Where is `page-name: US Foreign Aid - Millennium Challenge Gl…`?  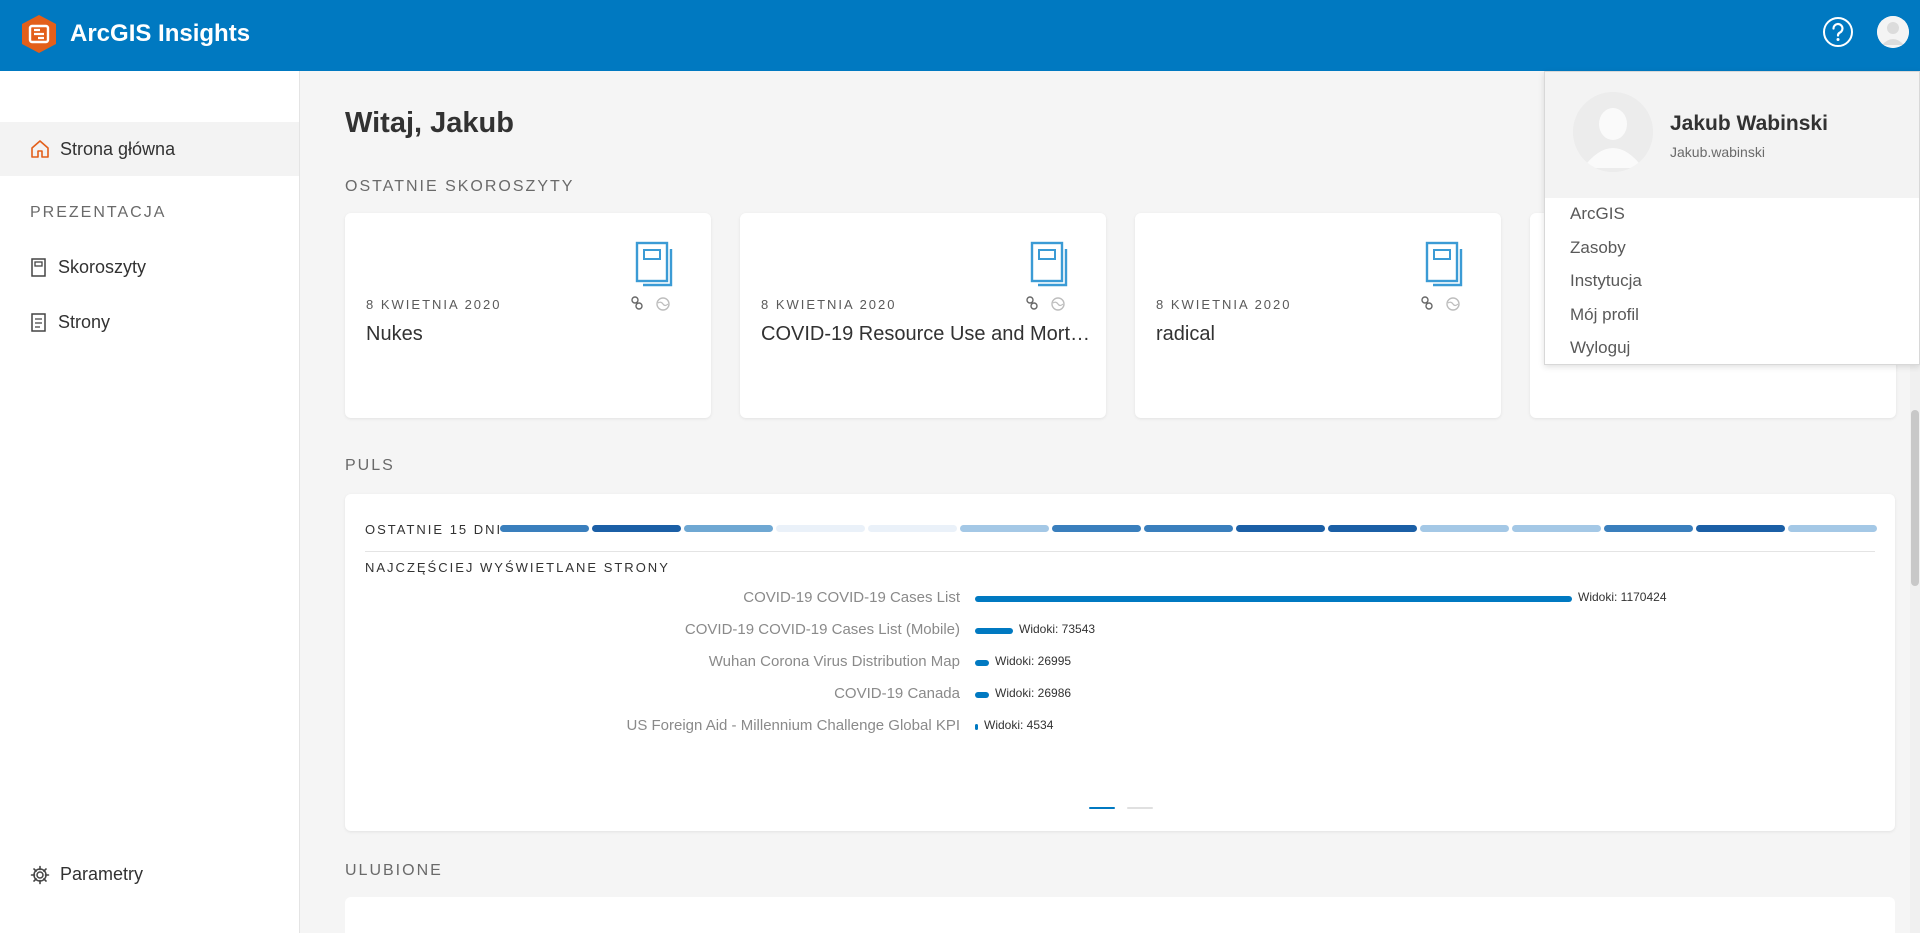
page-name: US Foreign Aid - Millennium Challenge Gl… is located at coordinates (793, 725).